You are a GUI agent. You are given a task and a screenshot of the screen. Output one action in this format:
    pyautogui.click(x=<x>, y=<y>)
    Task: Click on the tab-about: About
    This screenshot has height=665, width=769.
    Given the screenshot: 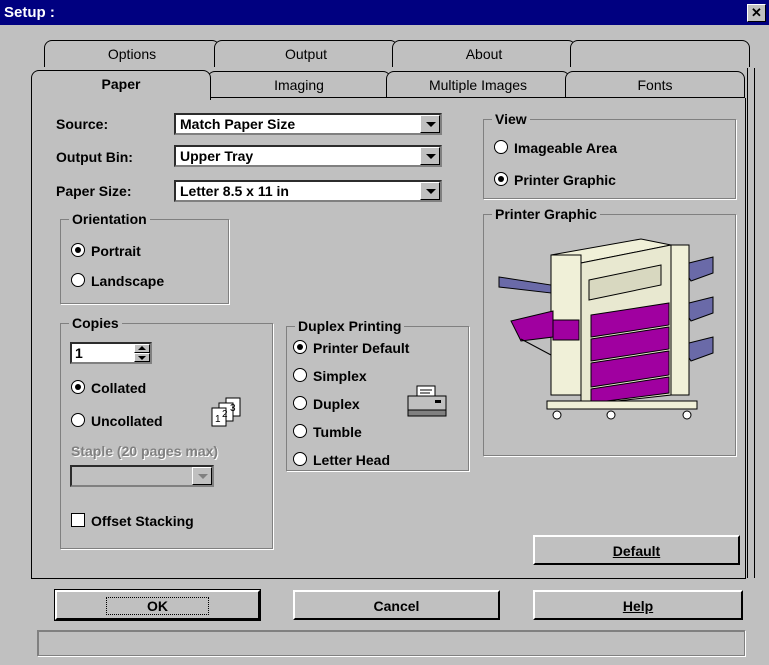 What is the action you would take?
    pyautogui.click(x=484, y=53)
    